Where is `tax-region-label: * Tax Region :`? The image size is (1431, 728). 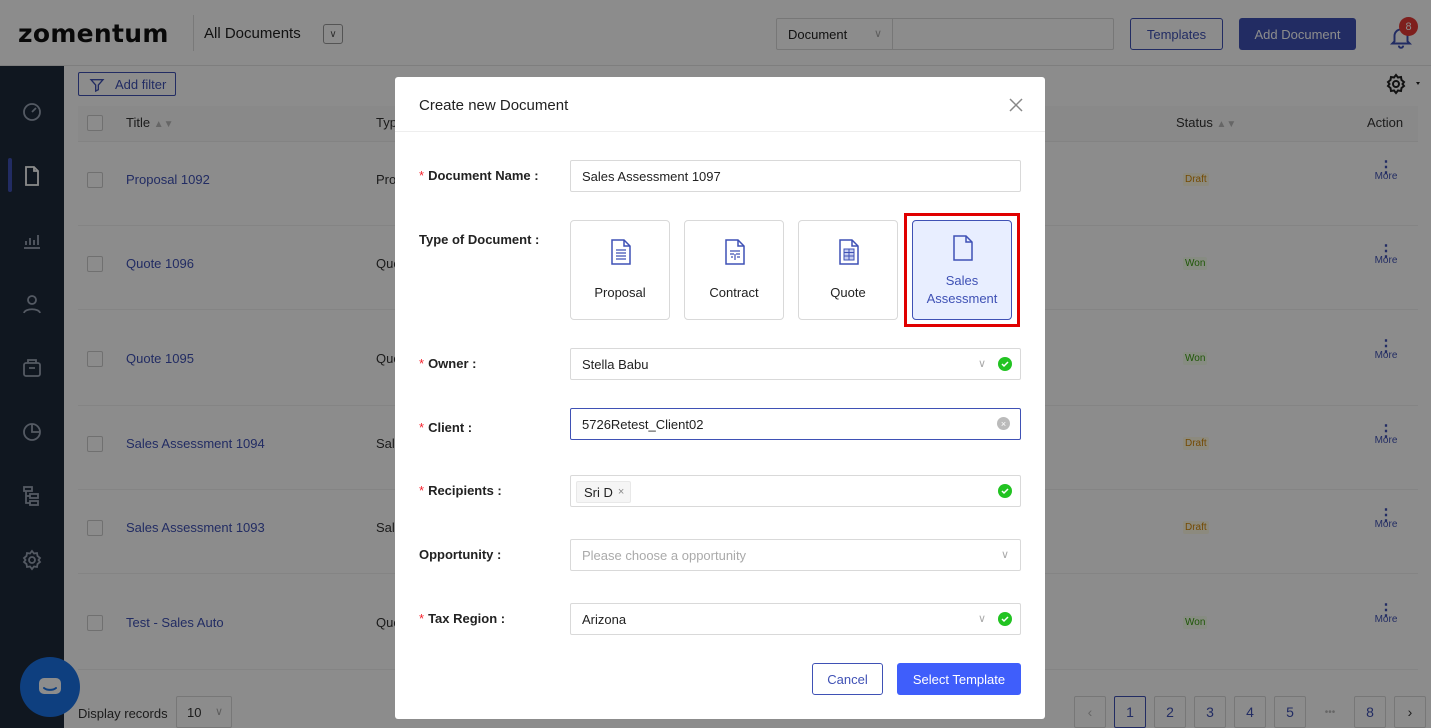 tax-region-label: * Tax Region : is located at coordinates (462, 618).